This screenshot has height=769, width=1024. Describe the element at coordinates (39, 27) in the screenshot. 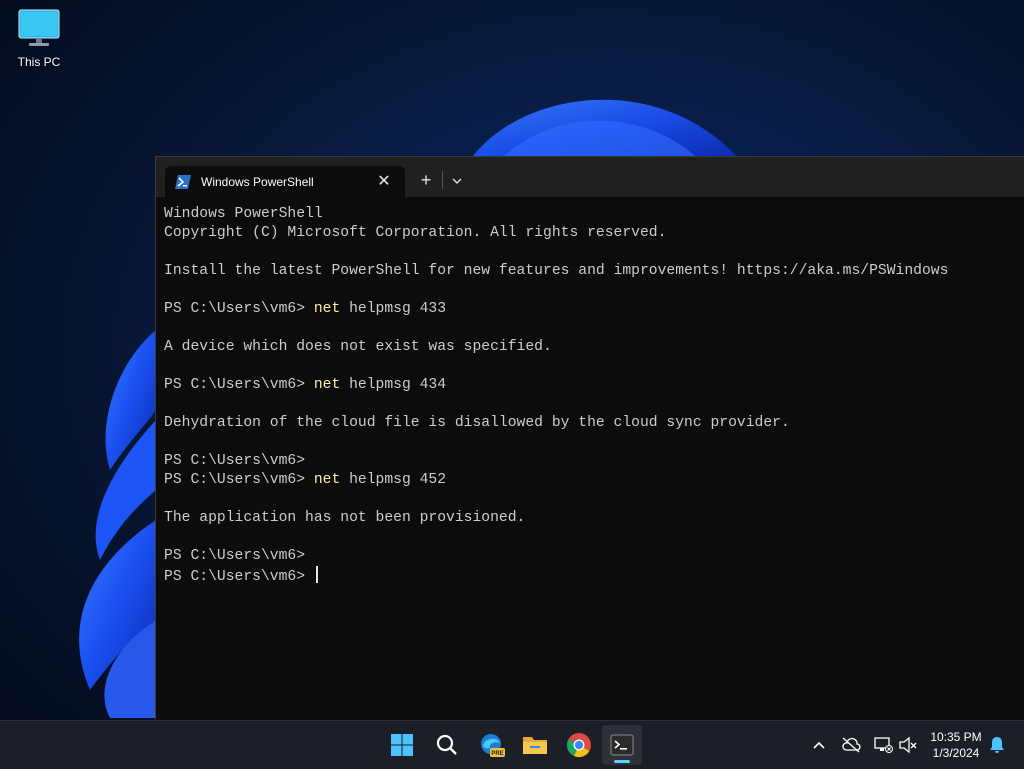

I see `monitor-icon` at that location.